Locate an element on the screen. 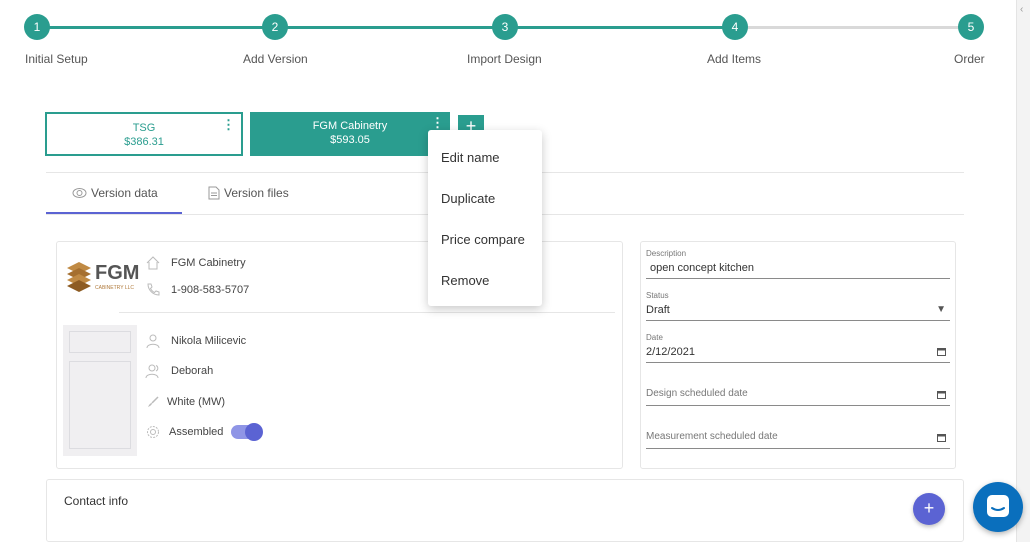 Image resolution: width=1030 pixels, height=542 pixels. measurement-date-input: Measurement scheduled date is located at coordinates (798, 439).